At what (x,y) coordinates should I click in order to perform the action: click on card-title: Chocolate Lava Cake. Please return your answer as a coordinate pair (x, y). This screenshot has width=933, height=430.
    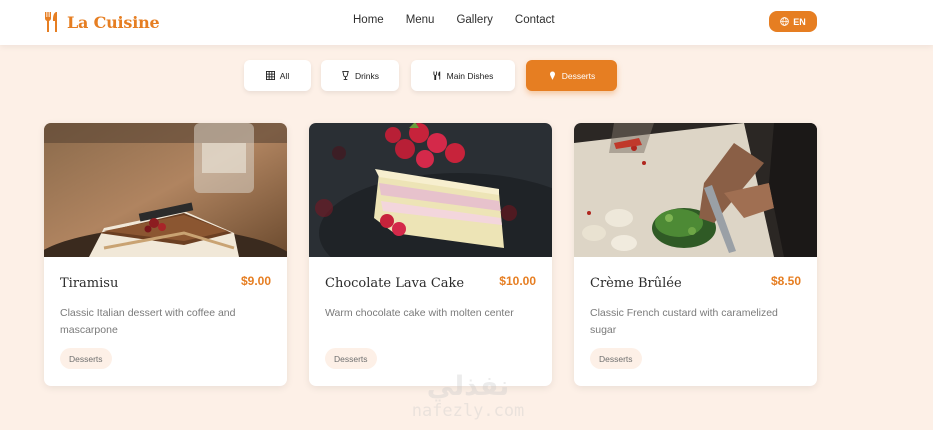
    Looking at the image, I should click on (395, 283).